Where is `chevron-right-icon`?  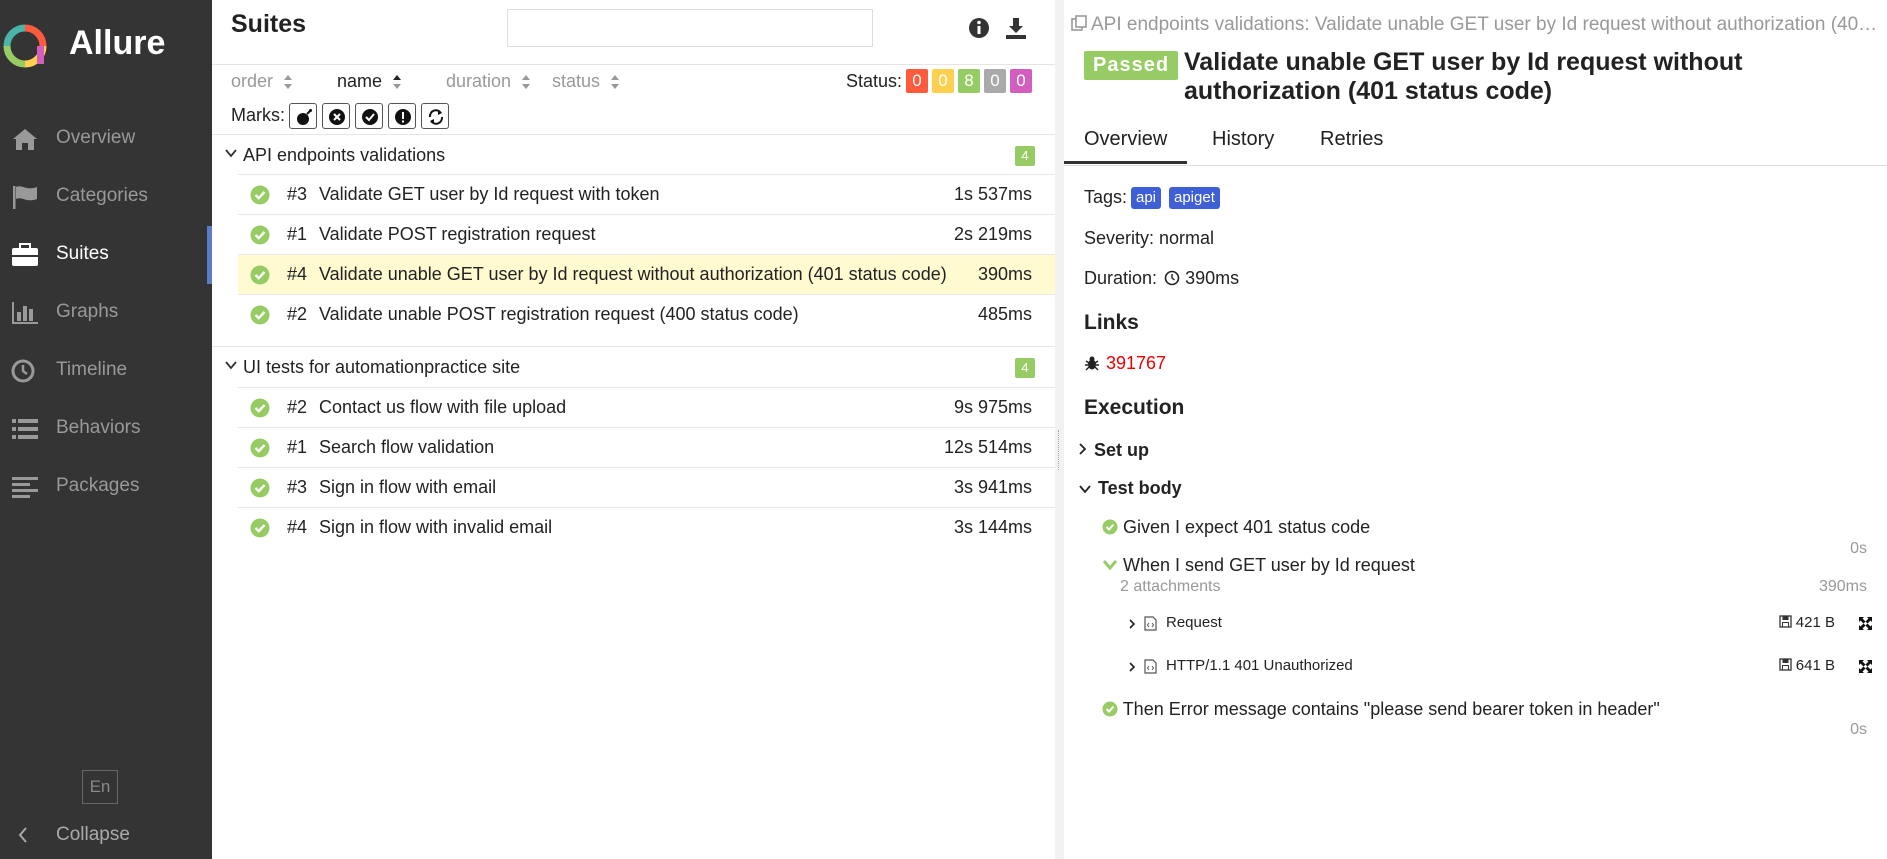 chevron-right-icon is located at coordinates (1132, 624).